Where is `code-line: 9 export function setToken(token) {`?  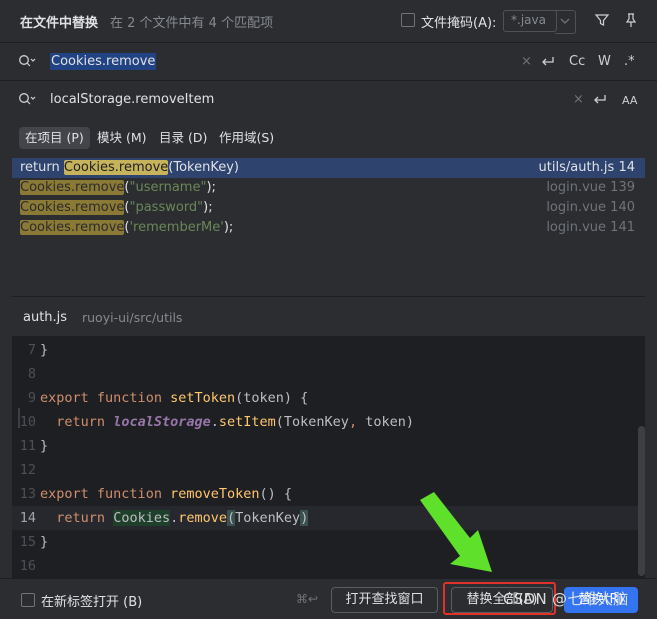 code-line: 9 export function setToken(token) { is located at coordinates (328, 398).